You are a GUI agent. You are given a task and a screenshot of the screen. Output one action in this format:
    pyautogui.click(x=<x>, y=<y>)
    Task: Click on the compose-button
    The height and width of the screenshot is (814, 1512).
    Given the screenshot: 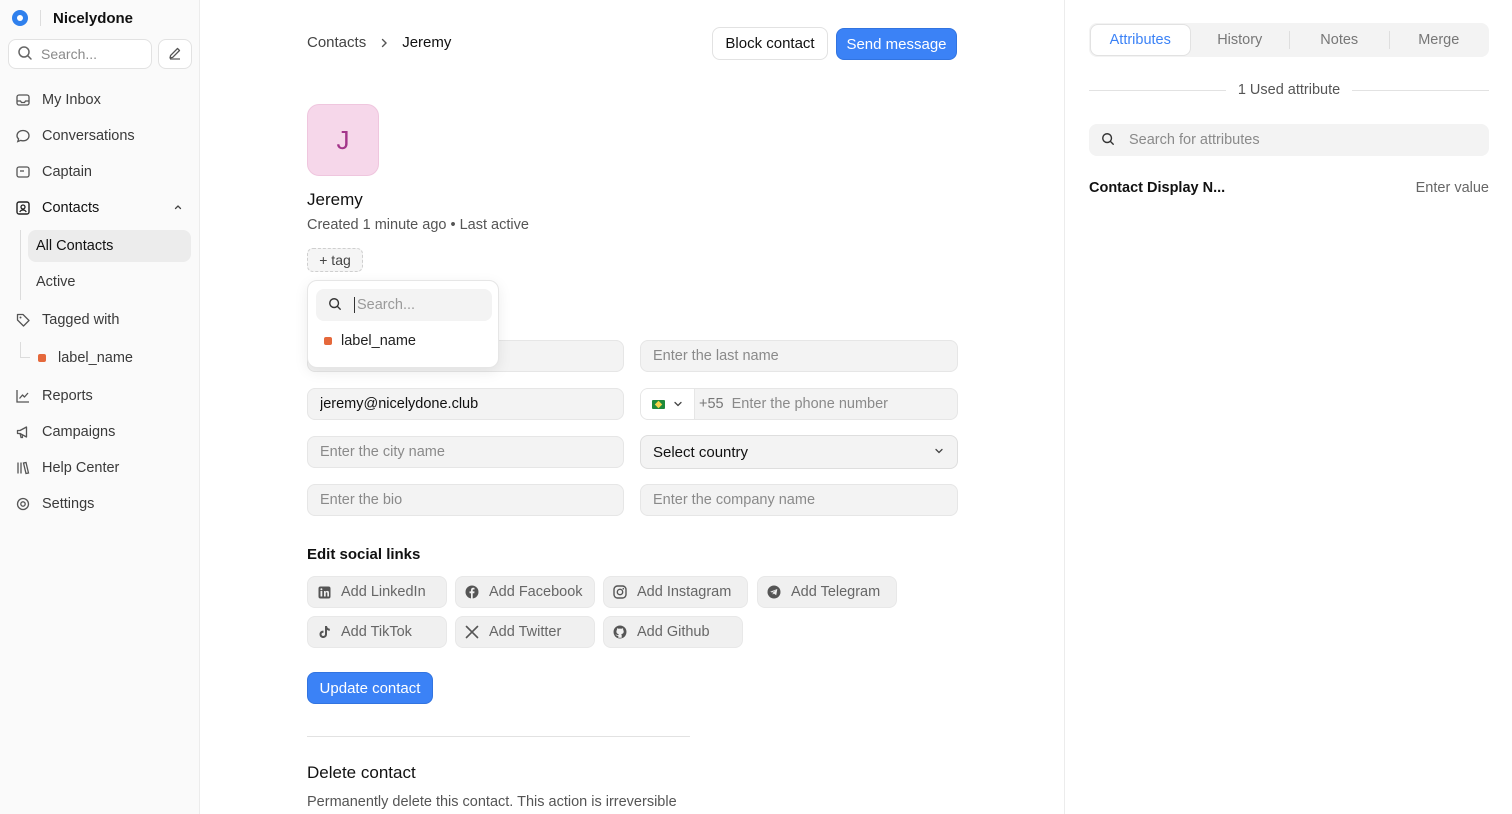 What is the action you would take?
    pyautogui.click(x=175, y=54)
    